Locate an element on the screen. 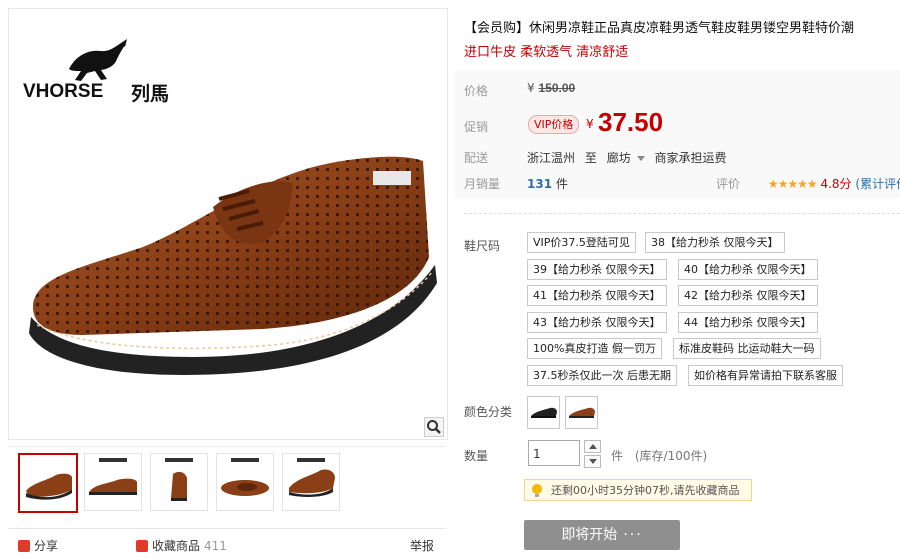 Image resolution: width=900 pixels, height=559 pixels. horse-logo-icon is located at coordinates (98, 60).